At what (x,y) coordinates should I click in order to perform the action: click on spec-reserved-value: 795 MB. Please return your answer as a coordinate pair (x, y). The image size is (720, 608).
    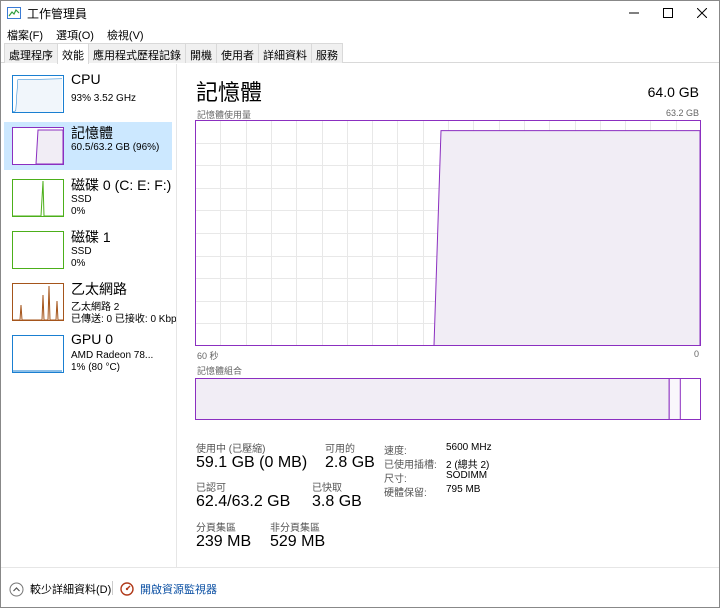
    Looking at the image, I should click on (463, 489).